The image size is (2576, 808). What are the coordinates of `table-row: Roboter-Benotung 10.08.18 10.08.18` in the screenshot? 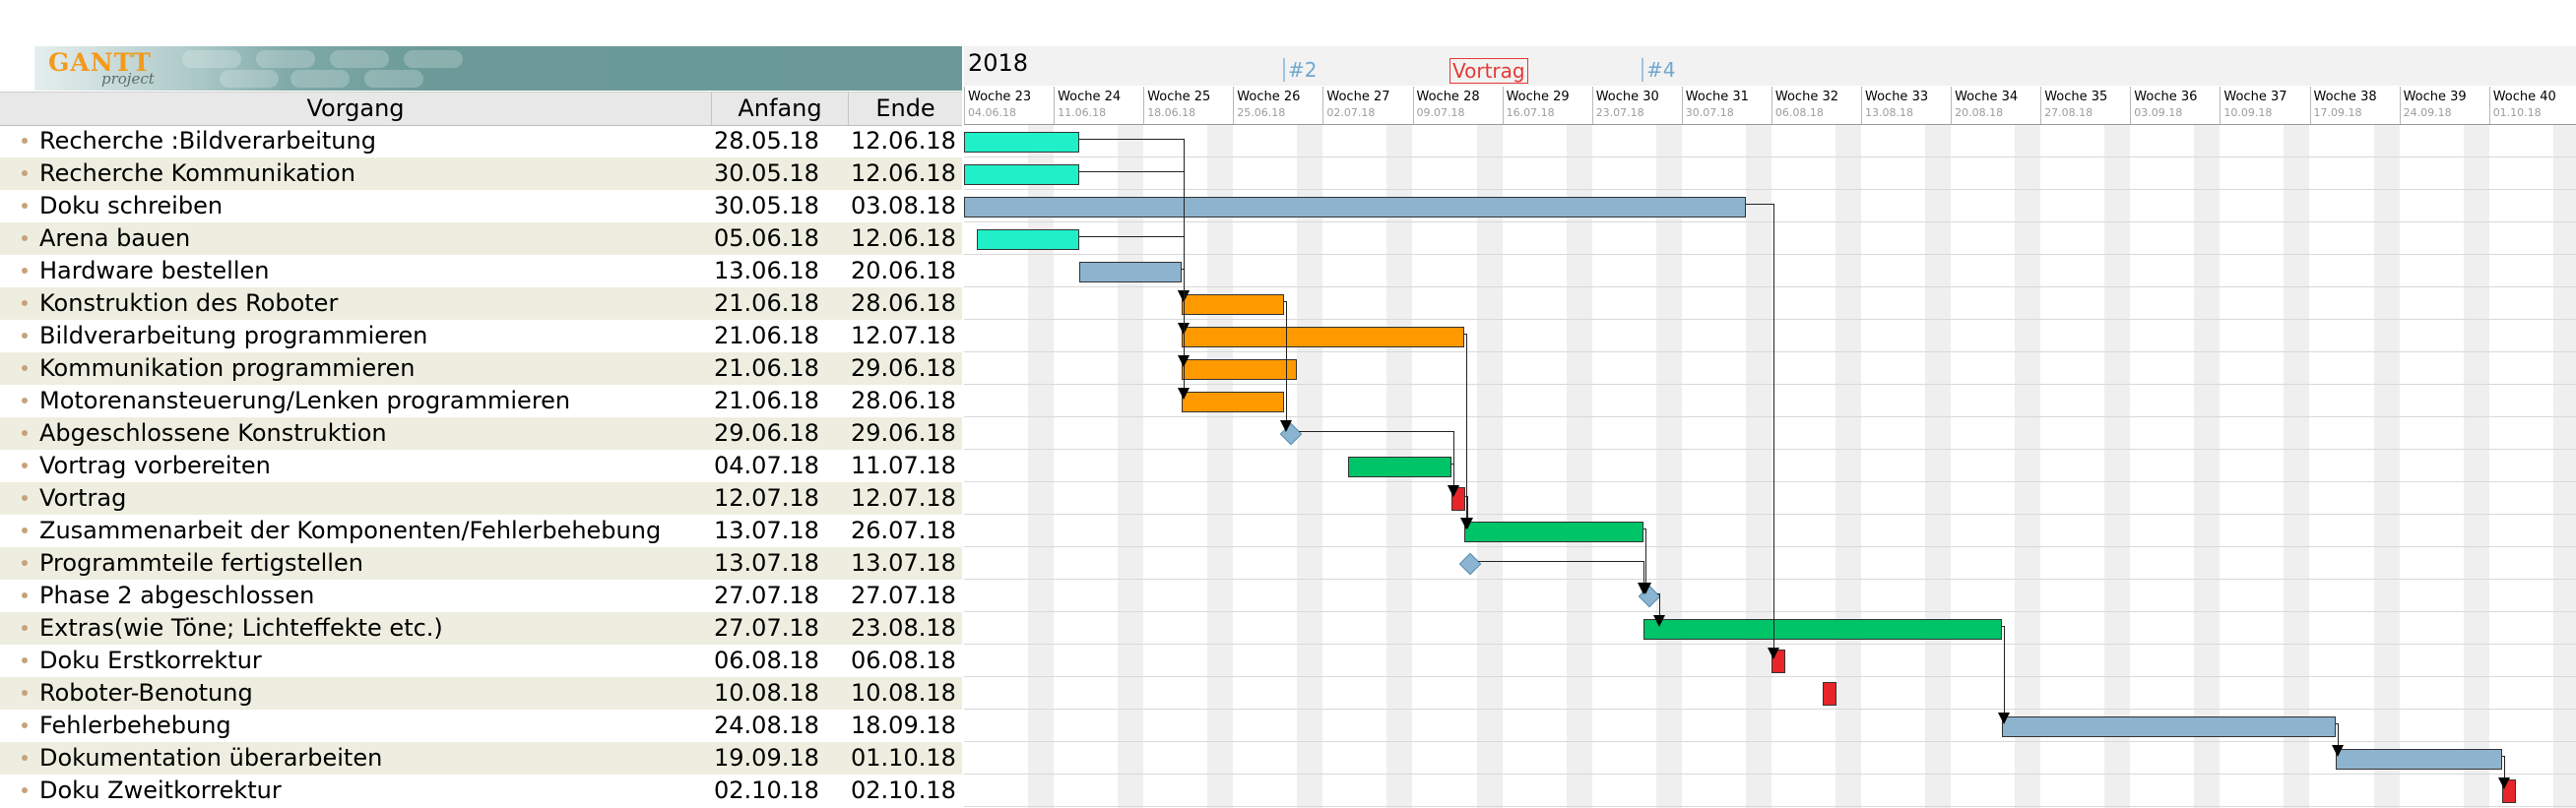 It's located at (481, 693).